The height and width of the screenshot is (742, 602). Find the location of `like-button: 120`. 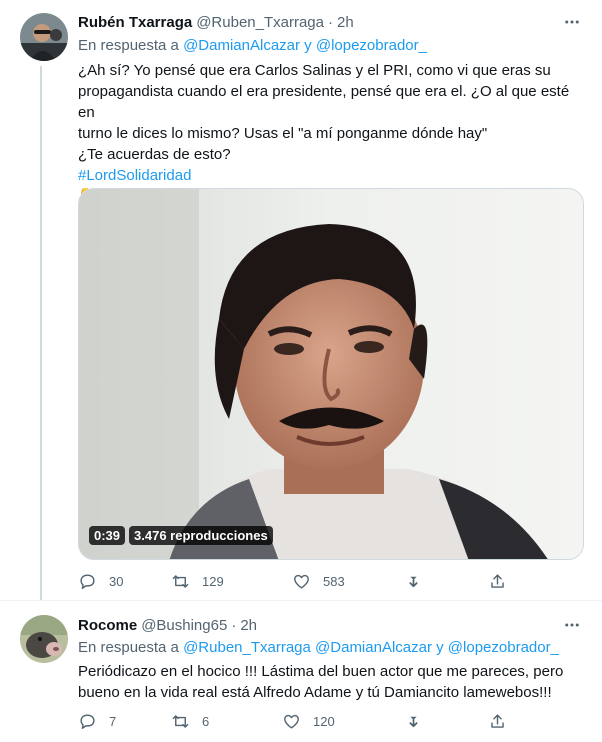

like-button: 120 is located at coordinates (343, 721).